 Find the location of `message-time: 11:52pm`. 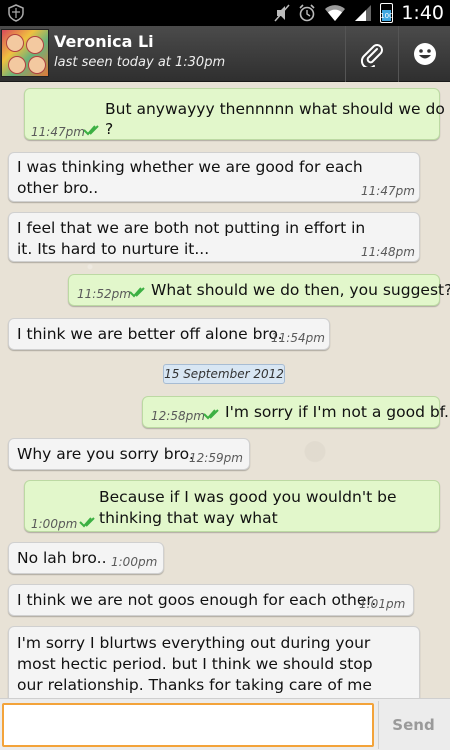

message-time: 11:52pm is located at coordinates (104, 294).